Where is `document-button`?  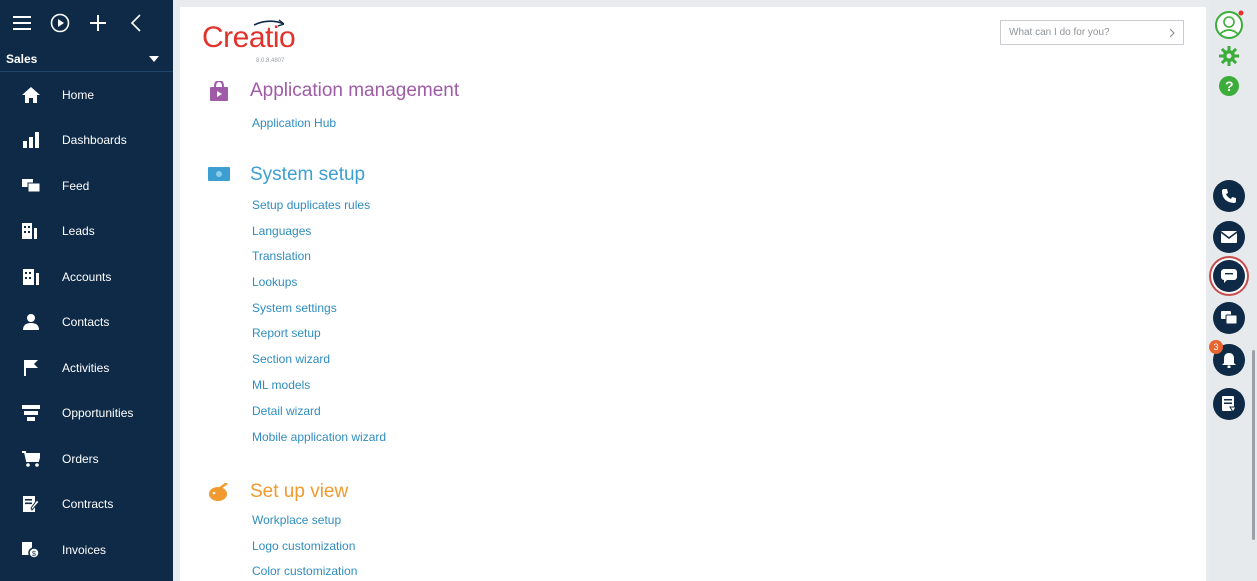 document-button is located at coordinates (1229, 404).